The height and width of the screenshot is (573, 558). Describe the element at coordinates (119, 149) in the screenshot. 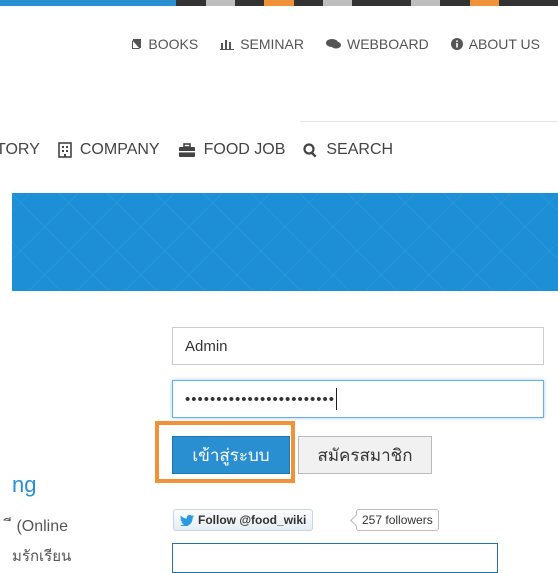

I see `nav-company-label: COMPANY` at that location.